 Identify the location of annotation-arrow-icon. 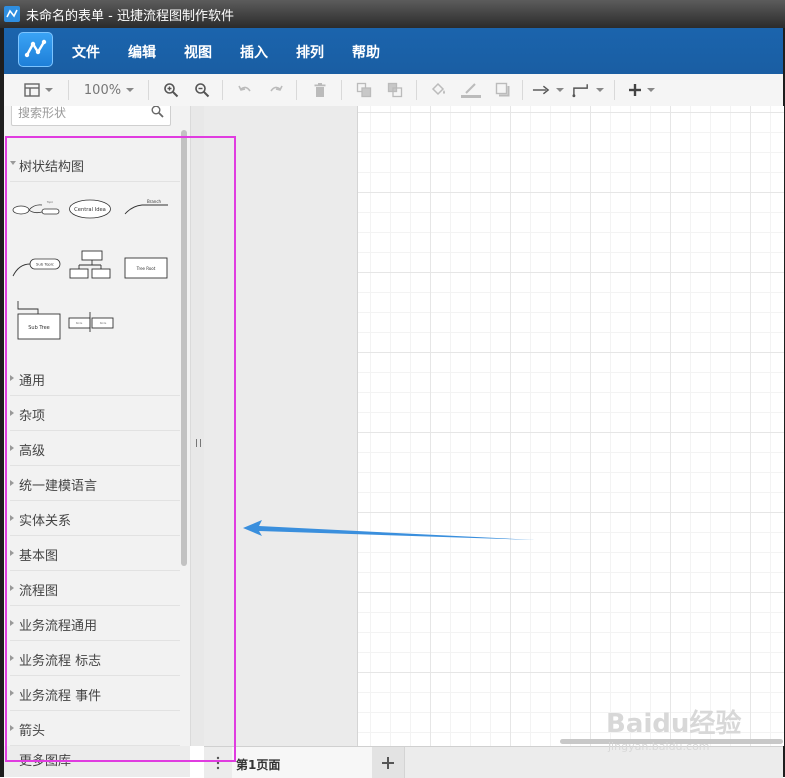
(389, 530).